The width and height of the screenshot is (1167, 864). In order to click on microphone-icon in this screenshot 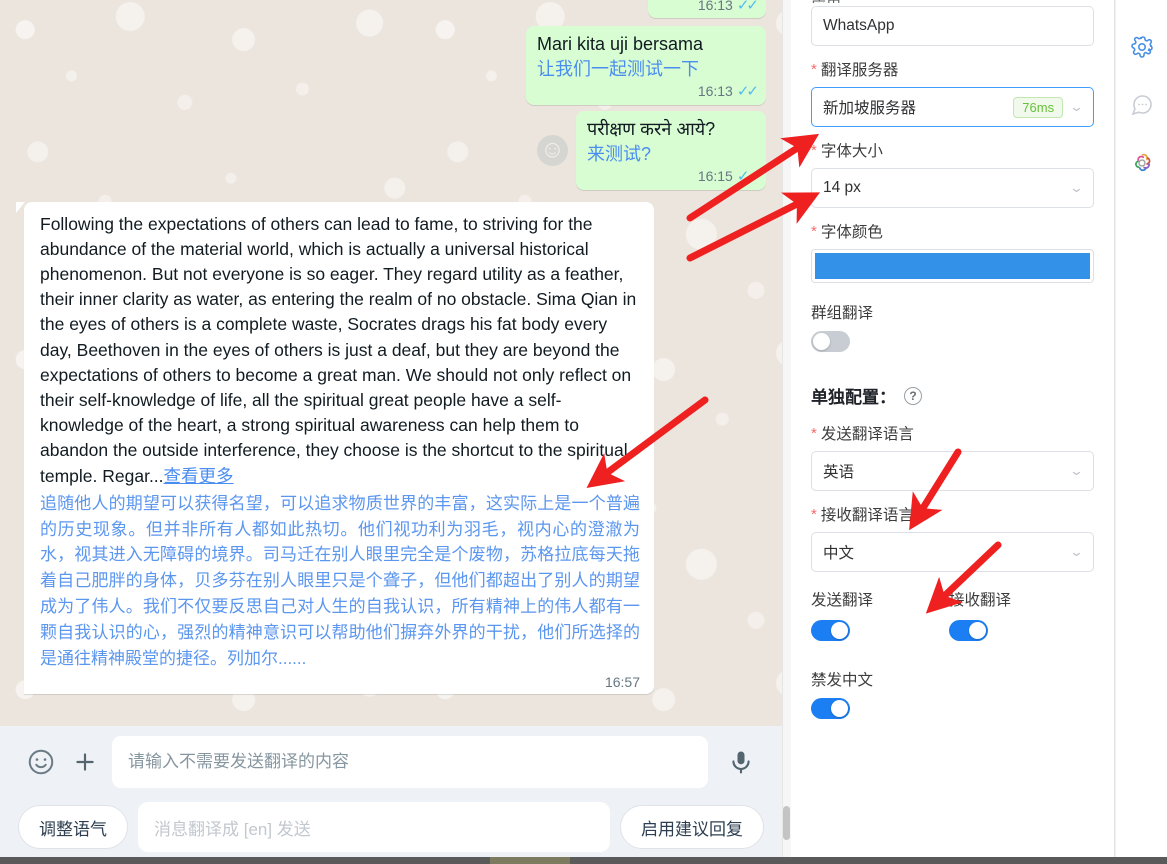, I will do `click(741, 762)`.